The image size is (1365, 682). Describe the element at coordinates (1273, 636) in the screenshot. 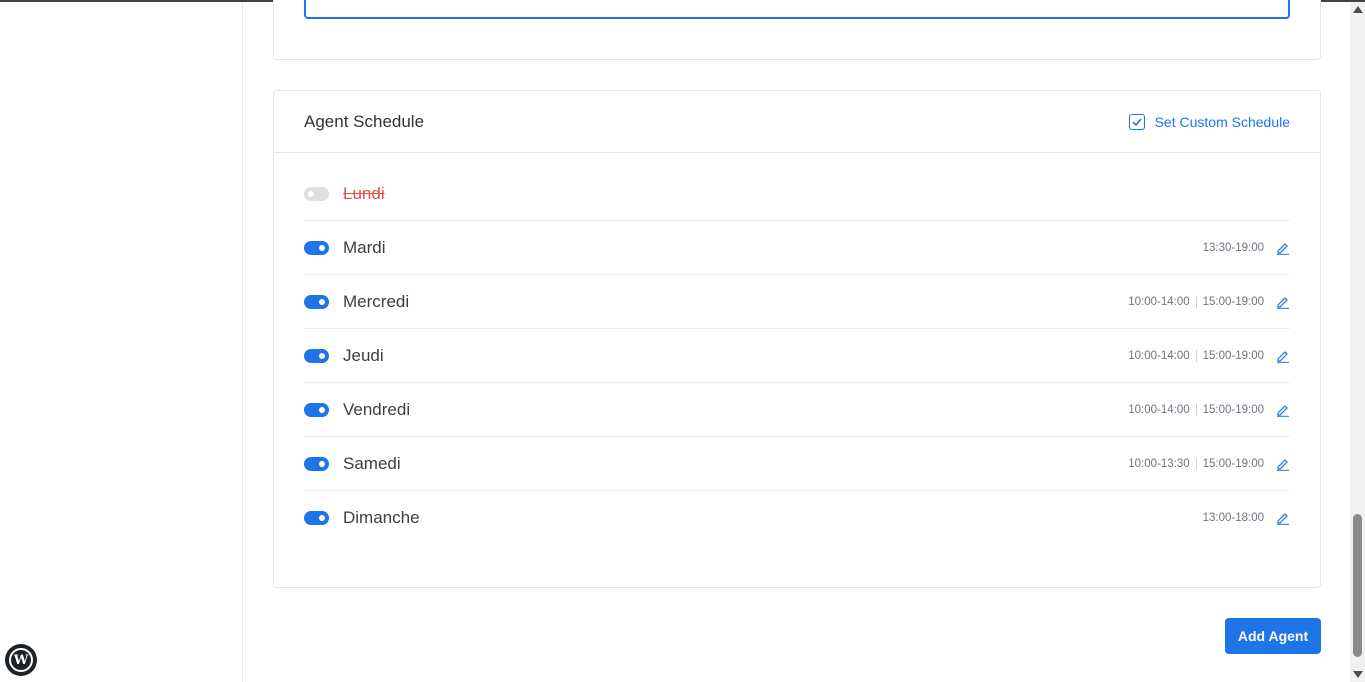

I see `add-agent-button: Add Agent` at that location.